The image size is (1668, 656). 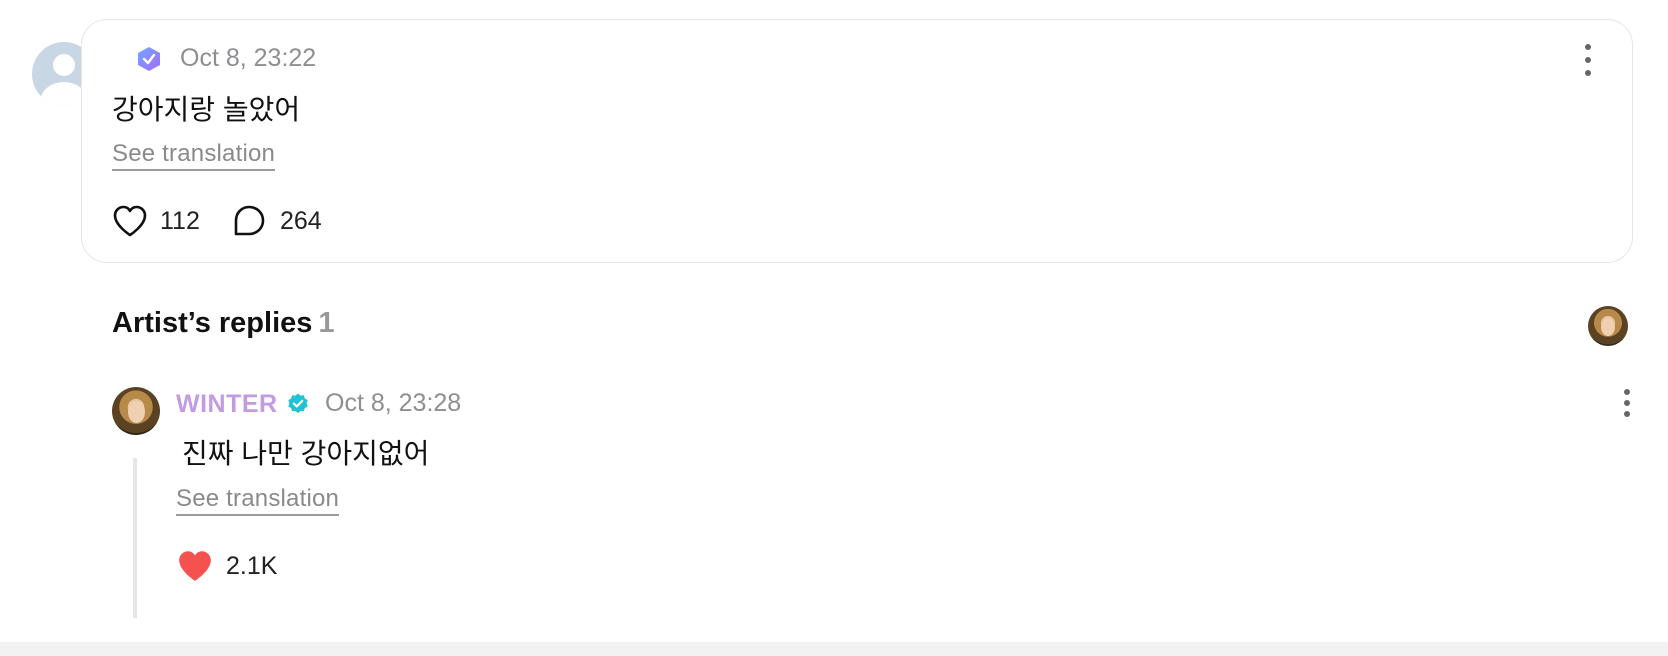 What do you see at coordinates (1627, 403) in the screenshot?
I see `reply-more-options-icon` at bounding box center [1627, 403].